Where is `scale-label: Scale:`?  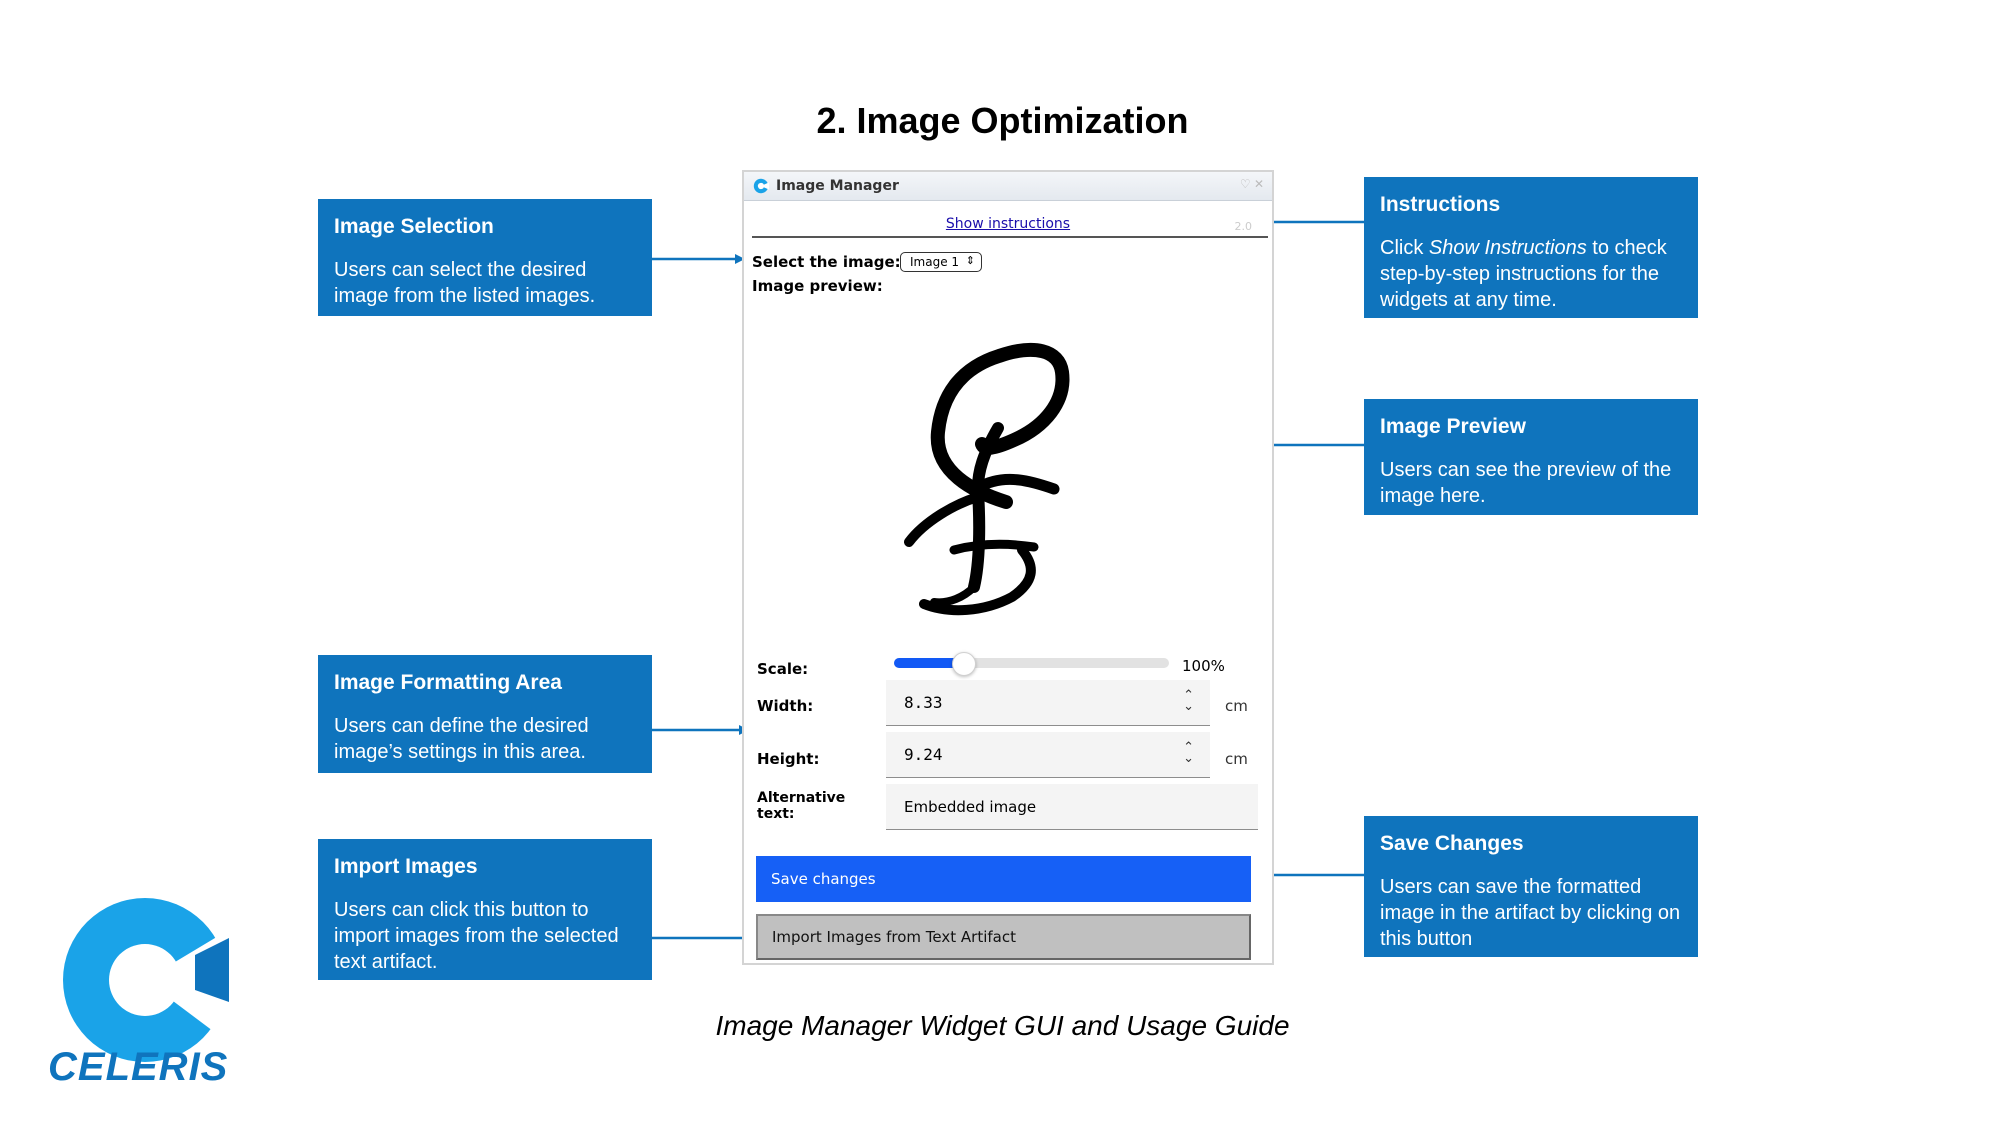
scale-label: Scale: is located at coordinates (783, 669).